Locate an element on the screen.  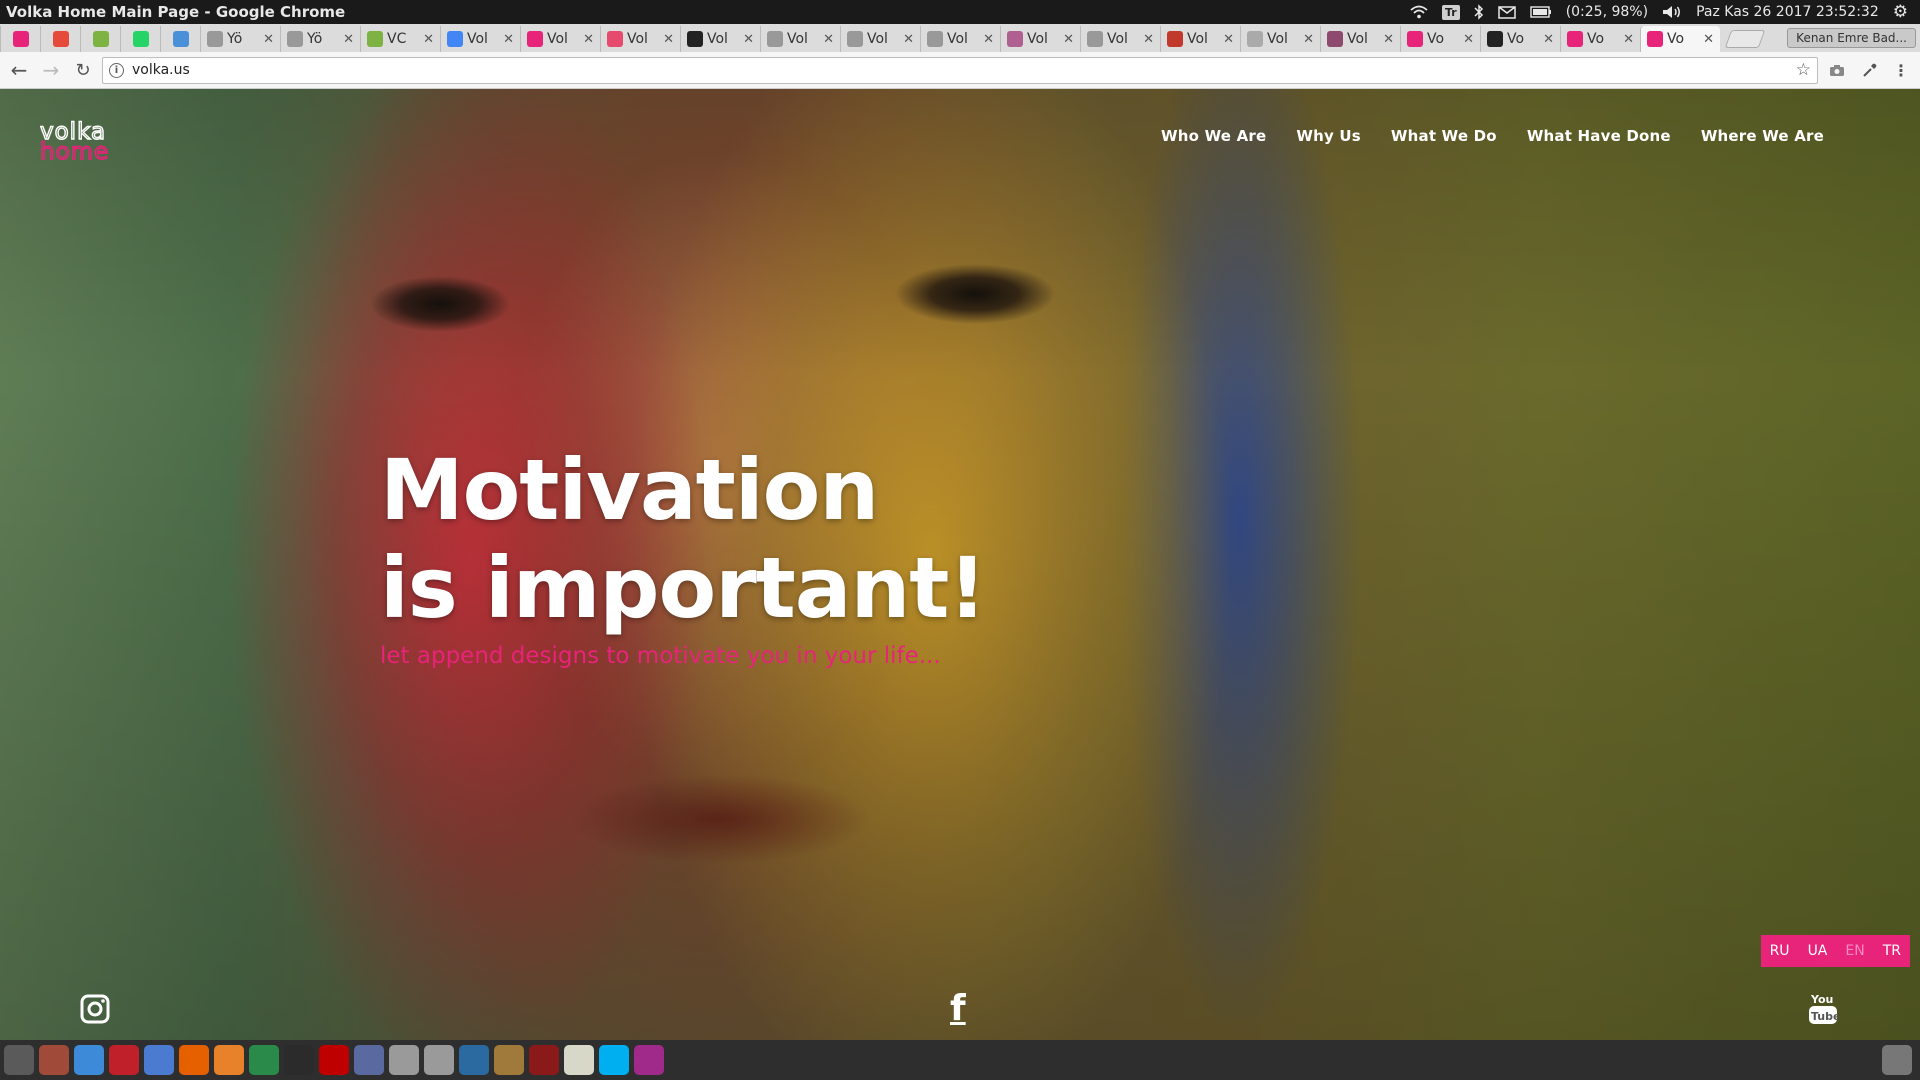
wifi-icon is located at coordinates (1419, 12).